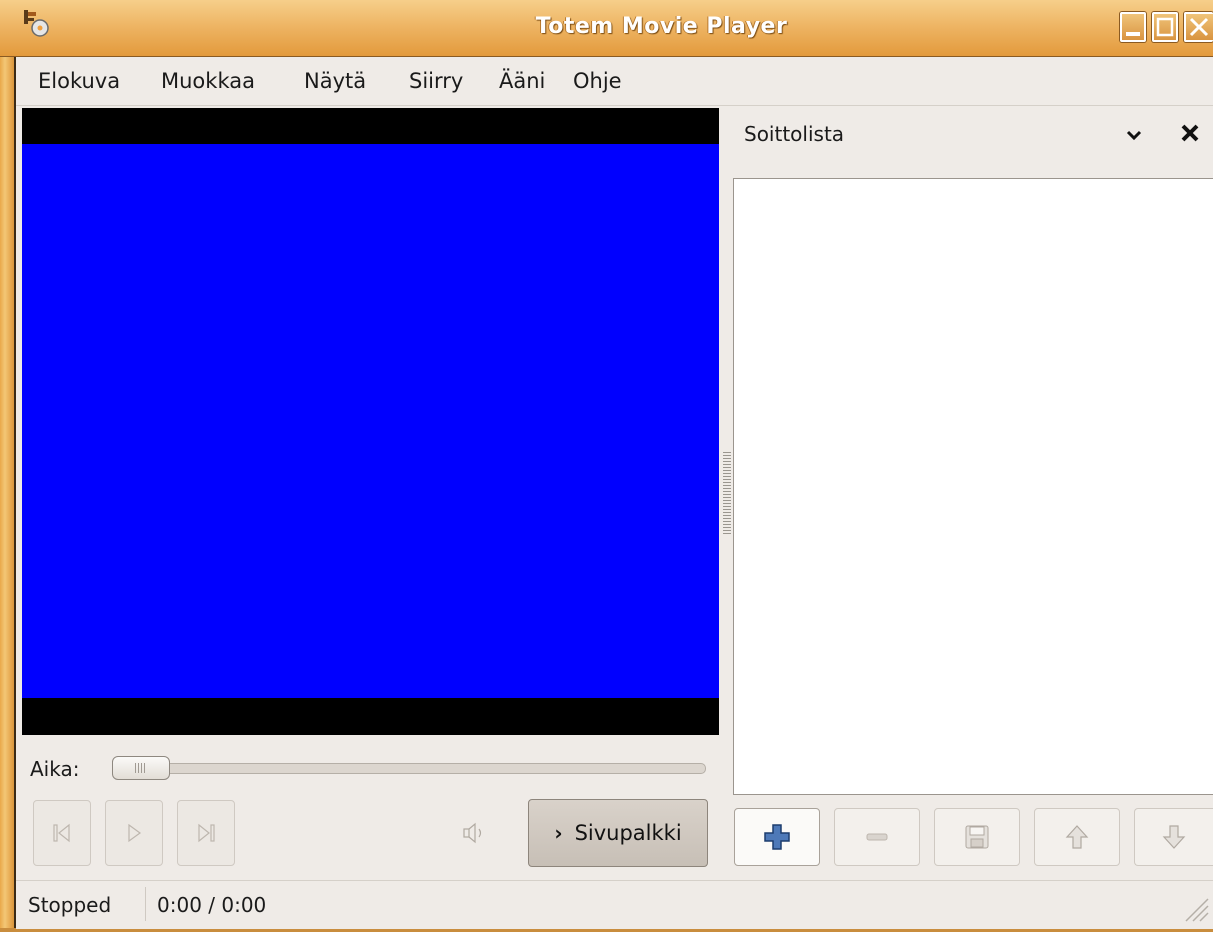  What do you see at coordinates (8, 466) in the screenshot?
I see `window-frame-left` at bounding box center [8, 466].